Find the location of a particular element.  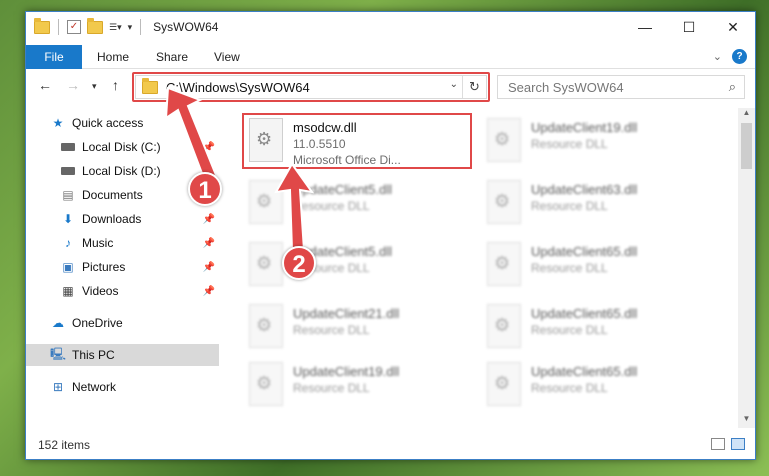

scroll-thumb is located at coordinates (746, 146).